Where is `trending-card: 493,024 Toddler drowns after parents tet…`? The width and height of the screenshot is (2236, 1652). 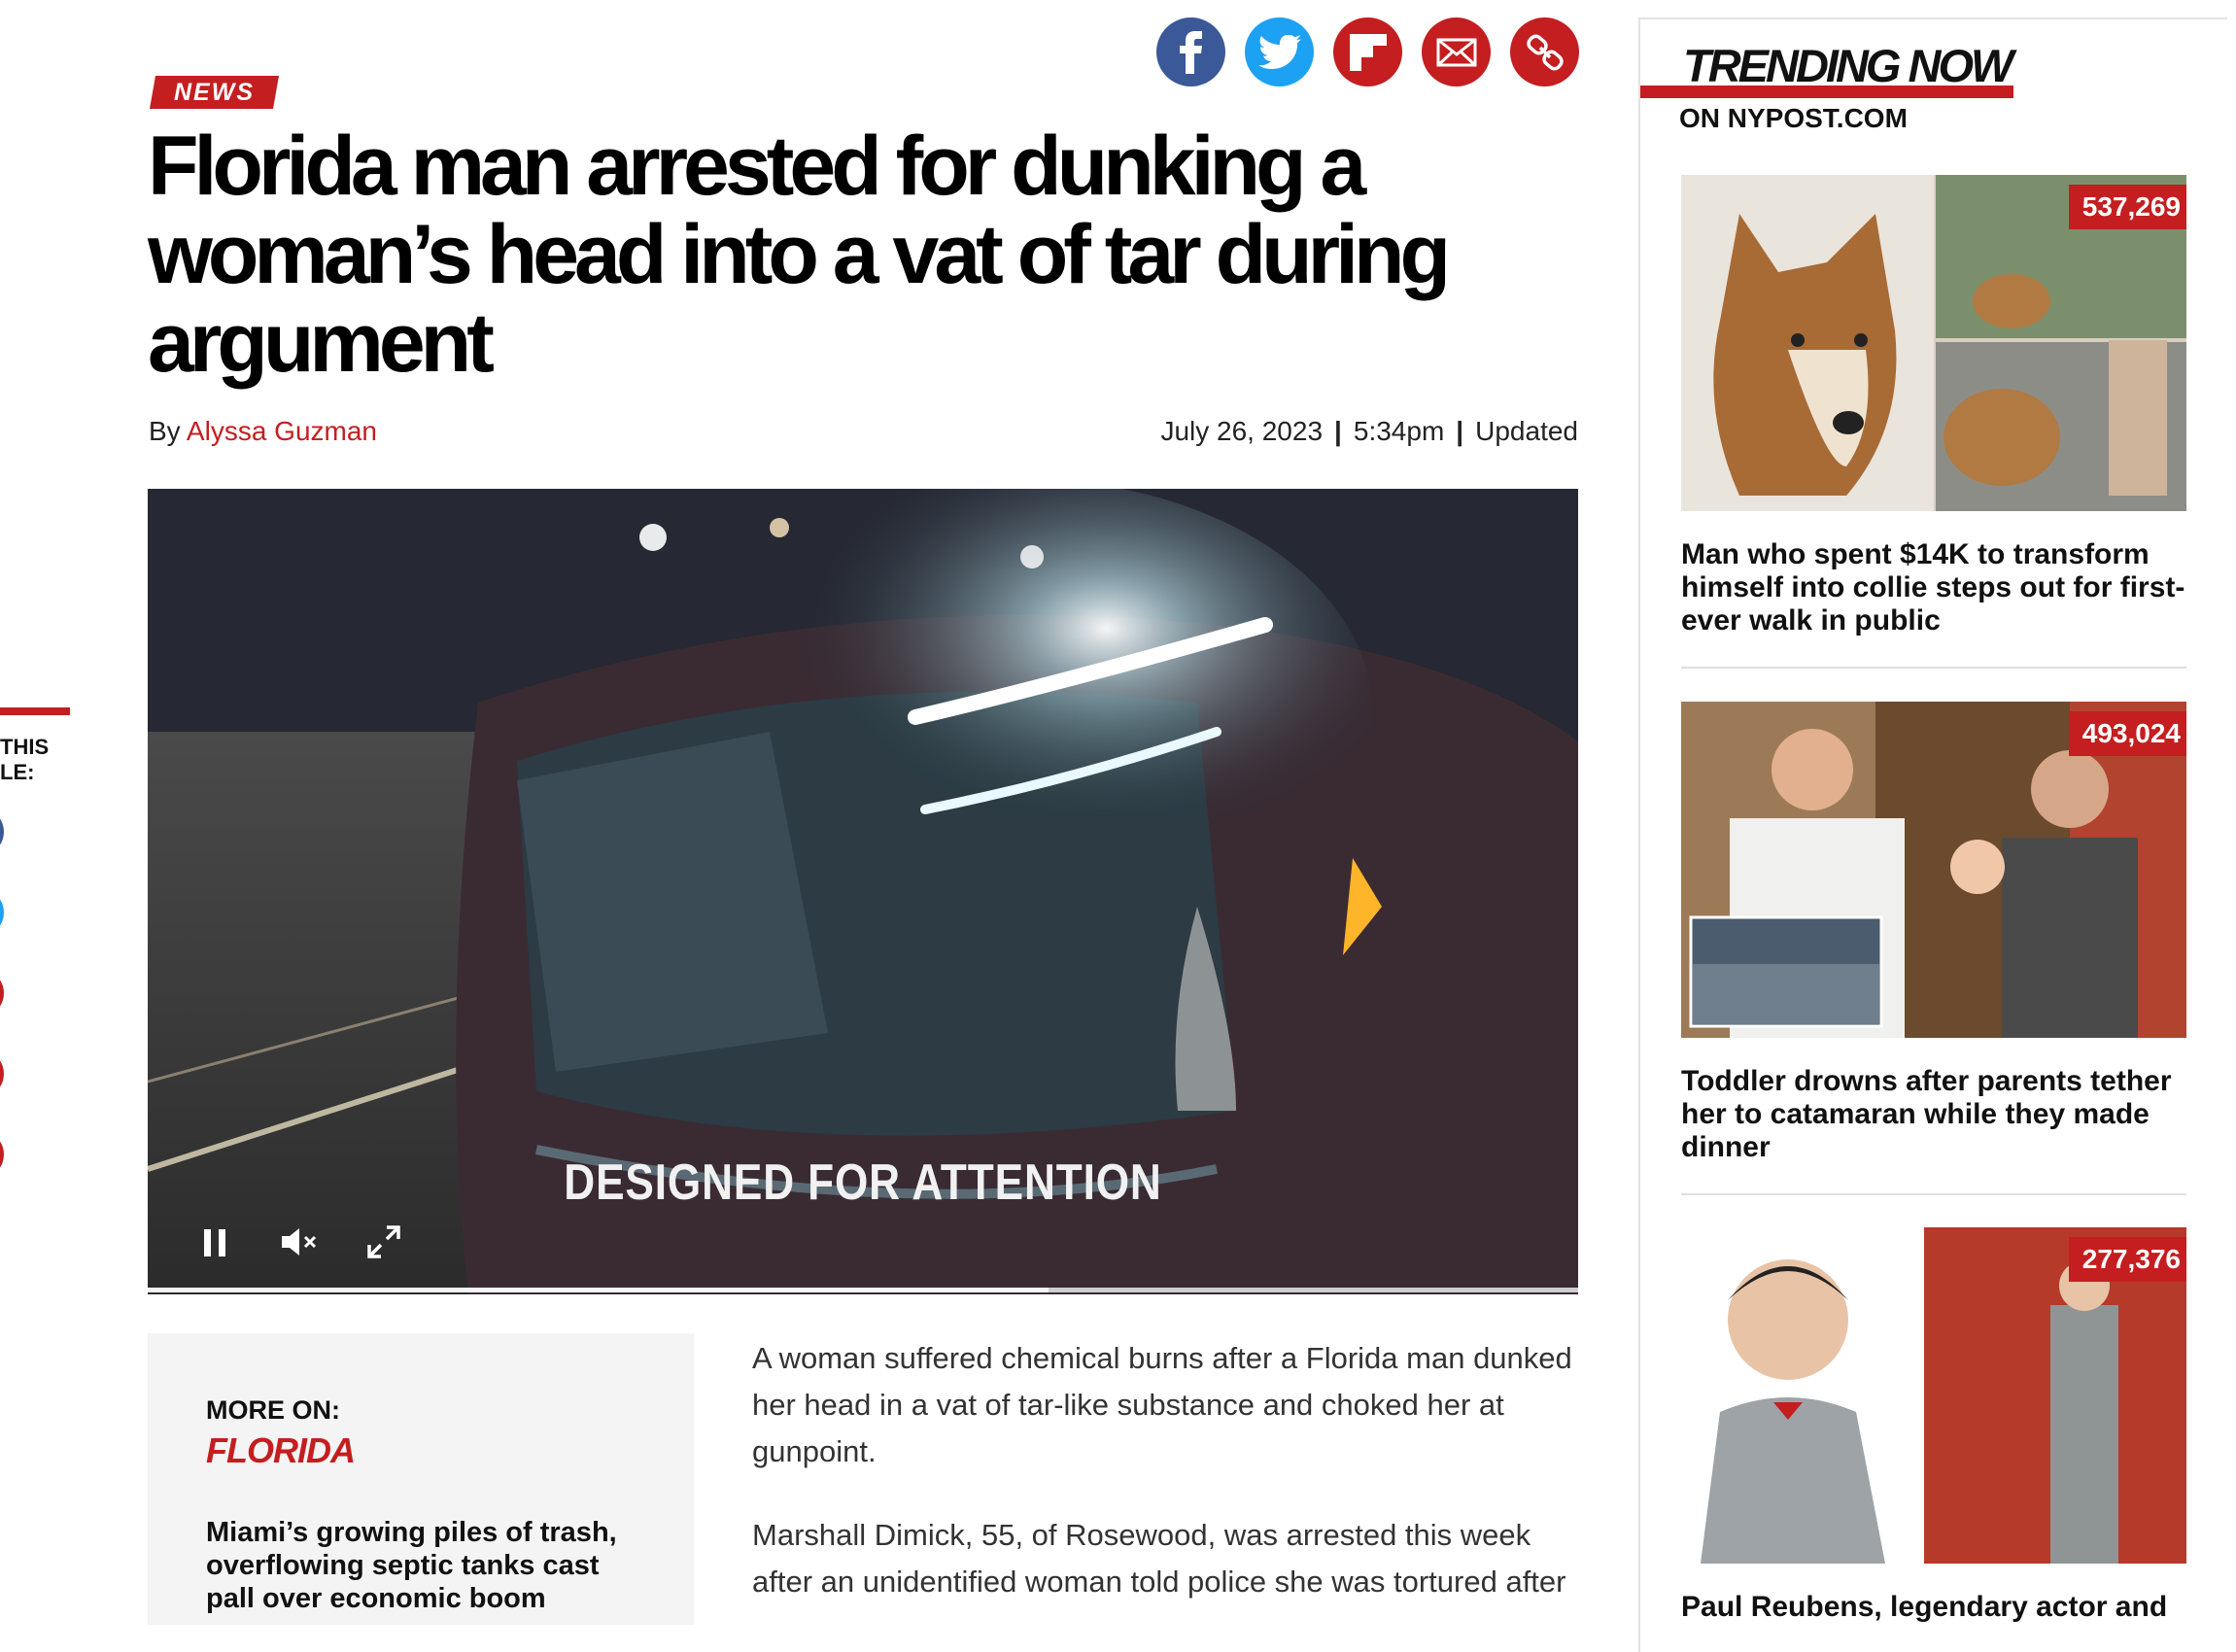 trending-card: 493,024 Toddler drowns after parents tet… is located at coordinates (1934, 949).